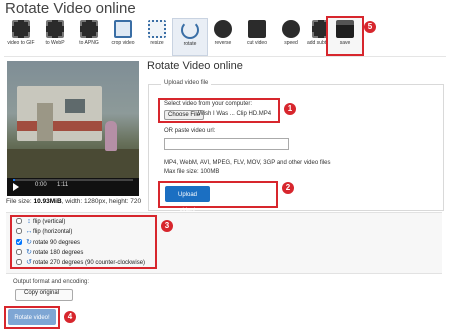 The height and width of the screenshot is (329, 450). I want to click on trailer-door, so click(45, 122).